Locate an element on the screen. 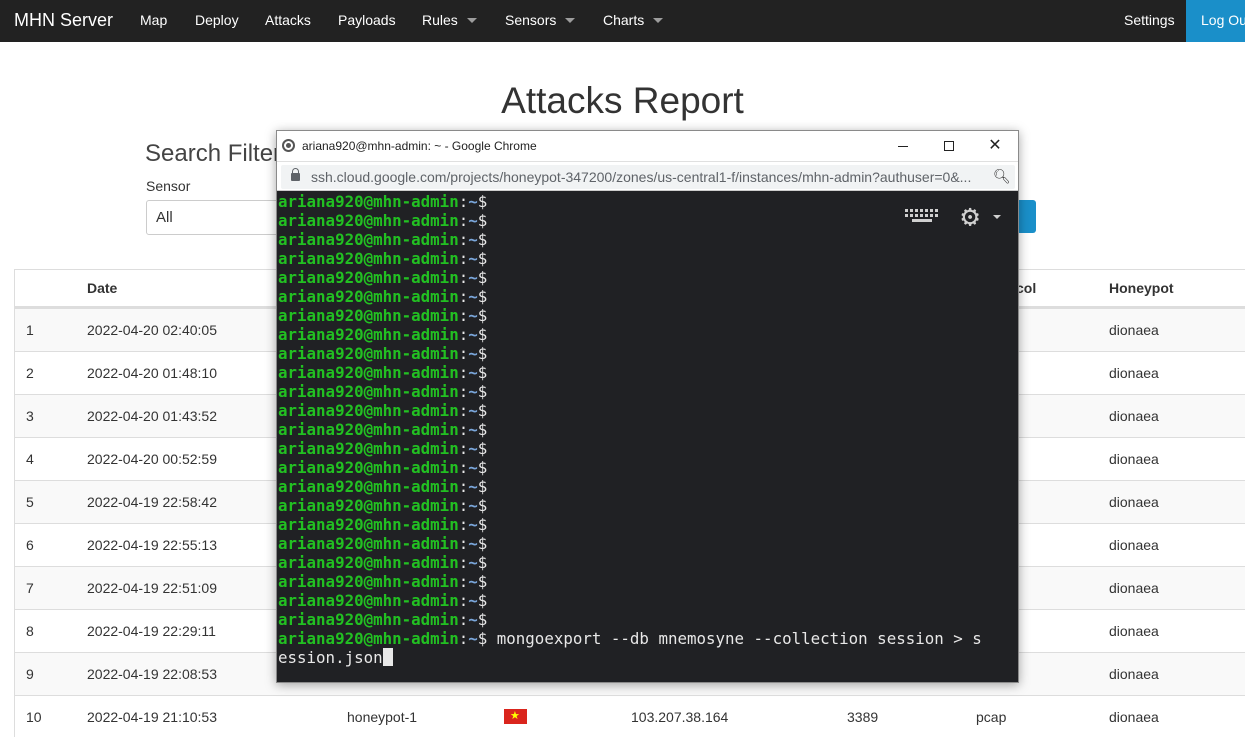  maximize-button is located at coordinates (949, 146).